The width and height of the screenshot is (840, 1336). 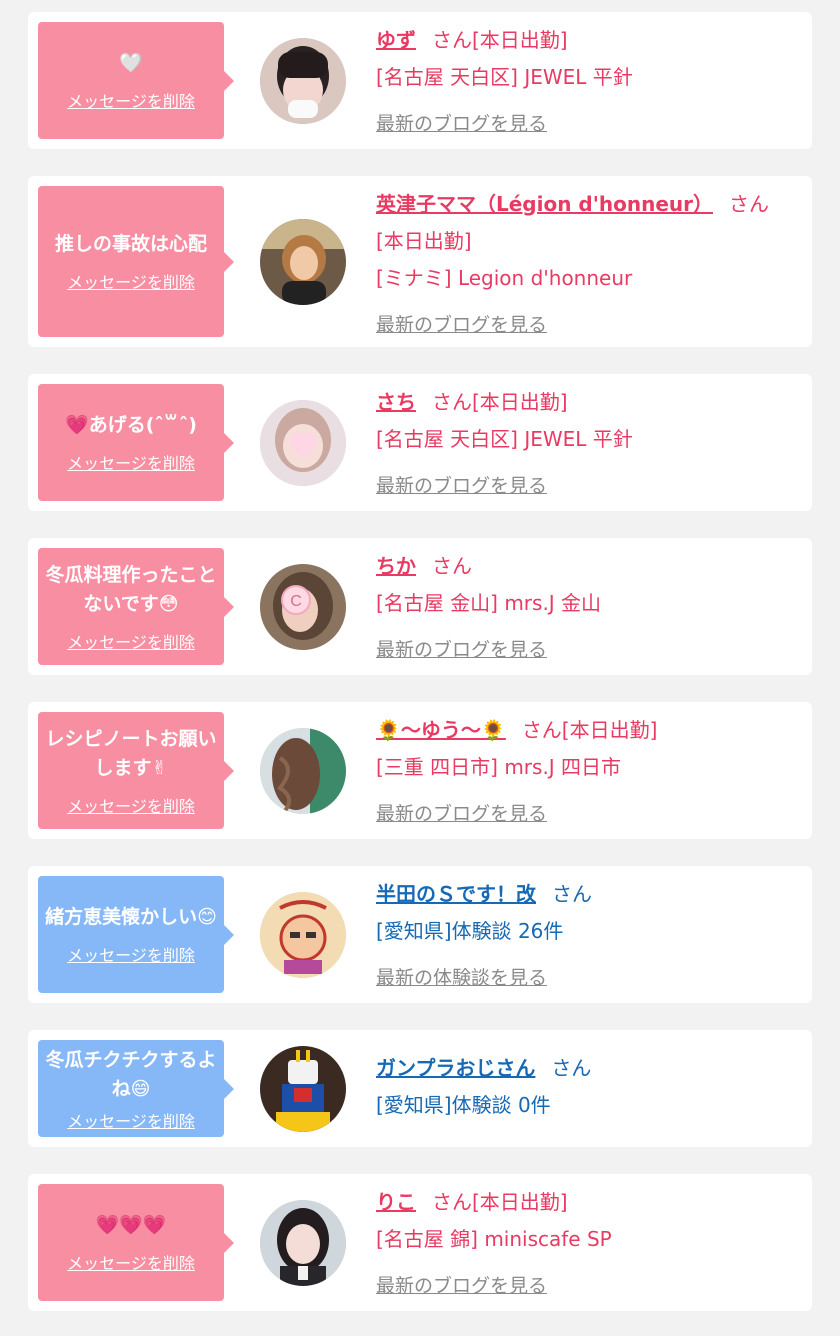 I want to click on review-count-label: [愛知県]体験談 0件, so click(x=463, y=1105).